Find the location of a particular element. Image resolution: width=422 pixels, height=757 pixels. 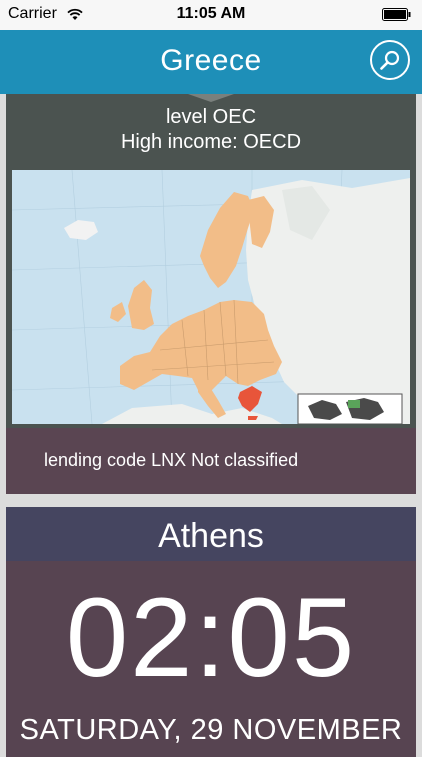

level-text: level OEC is located at coordinates (211, 117).